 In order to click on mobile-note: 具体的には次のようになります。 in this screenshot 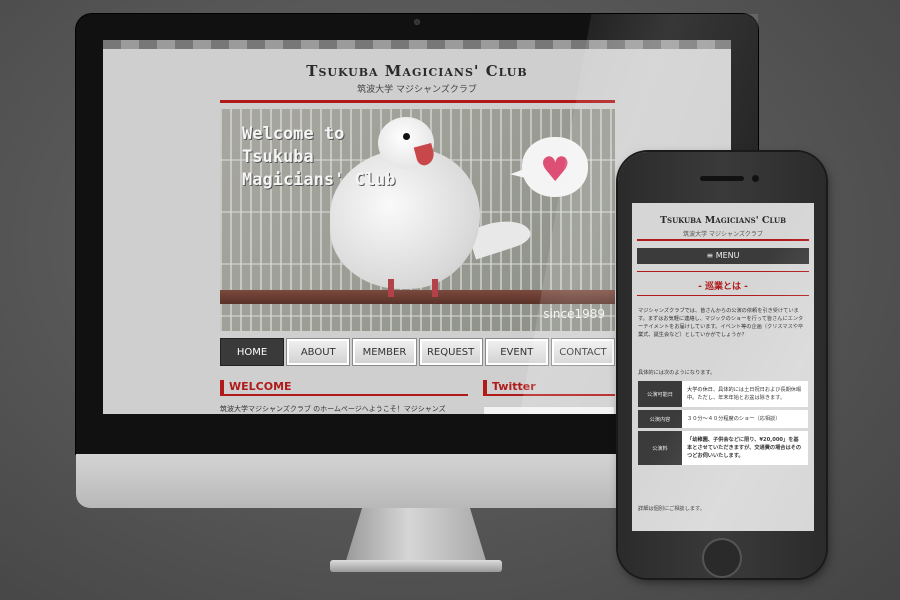, I will do `click(677, 373)`.